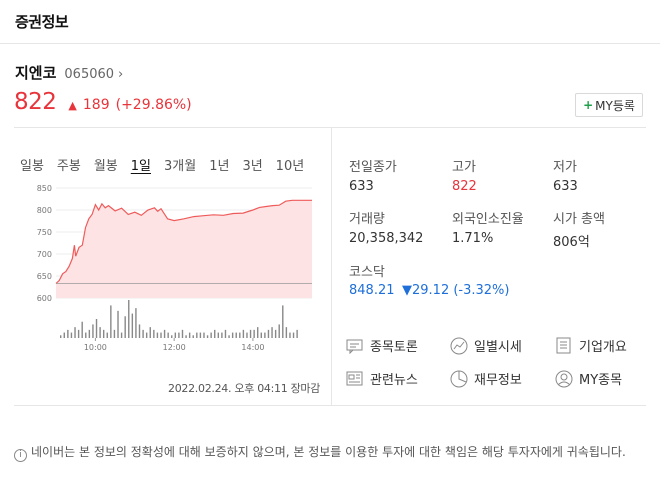 This screenshot has height=490, width=660. Describe the element at coordinates (44, 232) in the screenshot. I see `y-tick-label: 750` at that location.